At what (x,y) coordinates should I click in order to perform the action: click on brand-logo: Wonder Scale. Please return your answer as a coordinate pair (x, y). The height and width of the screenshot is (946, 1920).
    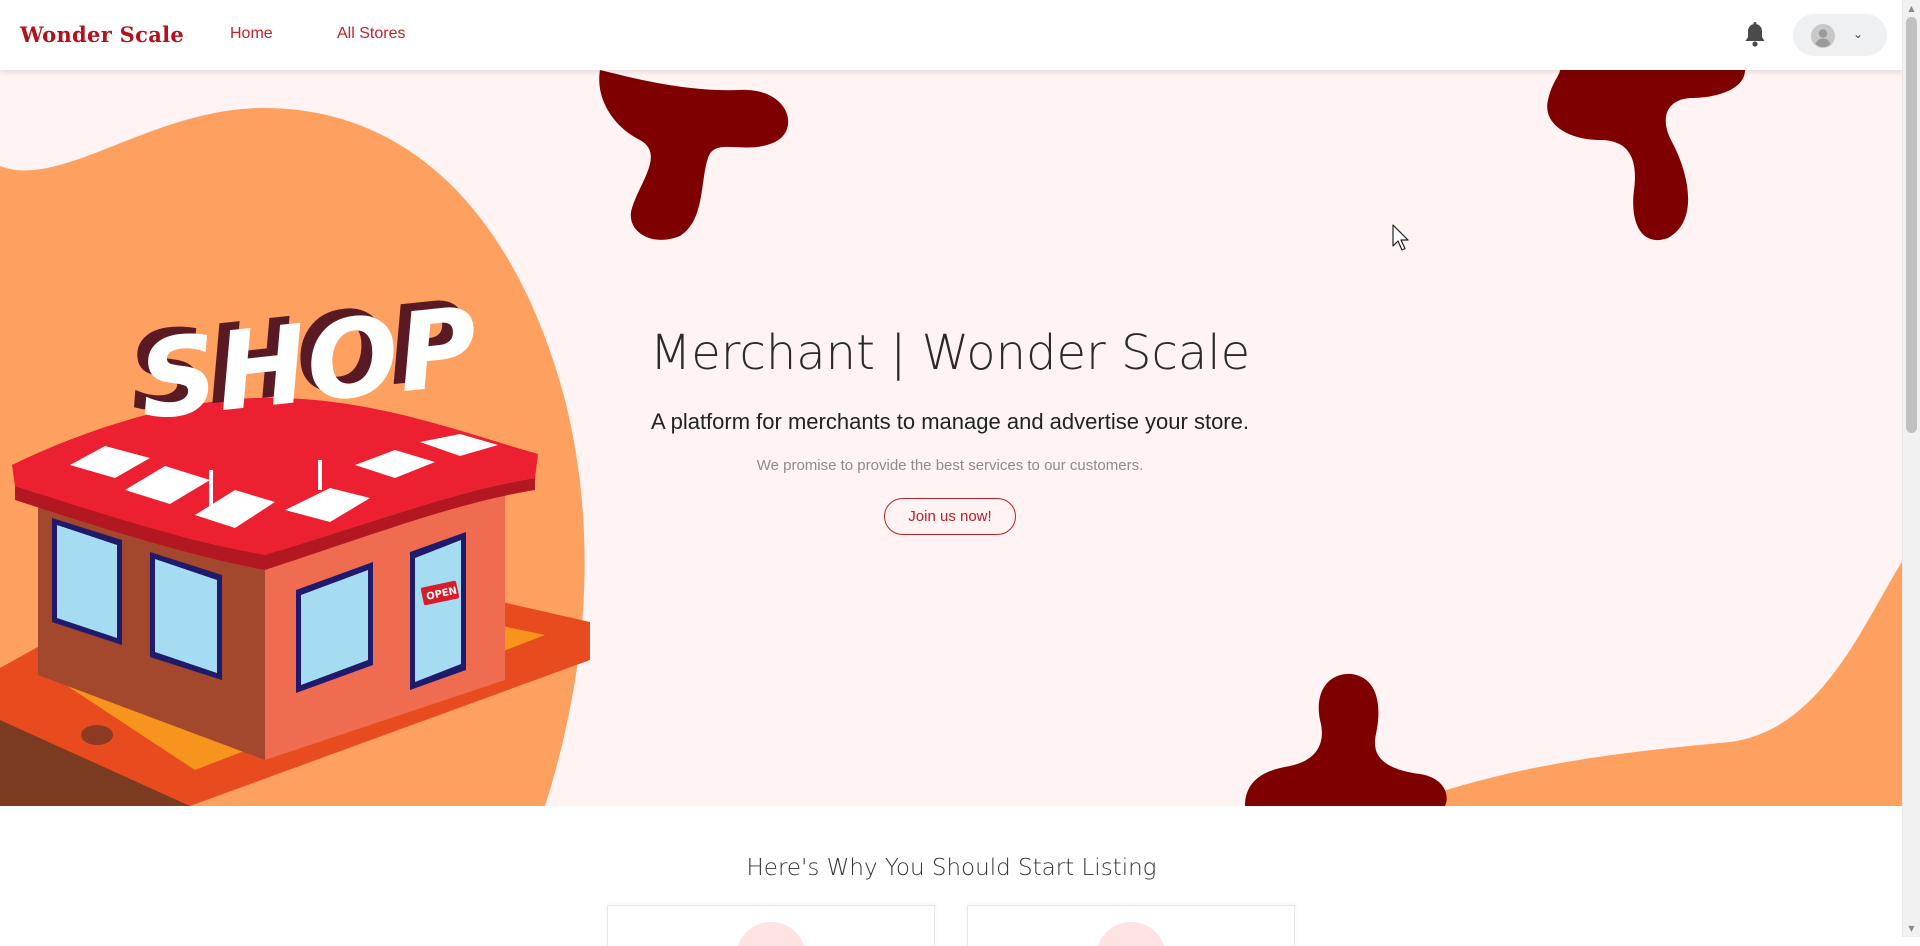
    Looking at the image, I should click on (102, 34).